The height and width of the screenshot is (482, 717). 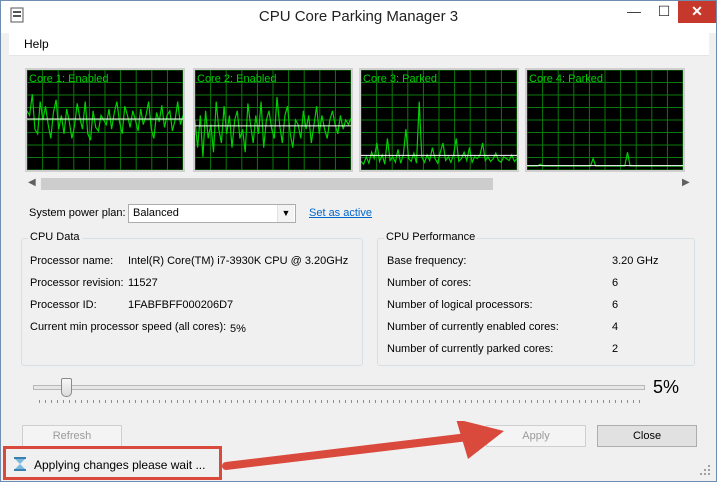 What do you see at coordinates (66, 387) in the screenshot?
I see `slider-thumb` at bounding box center [66, 387].